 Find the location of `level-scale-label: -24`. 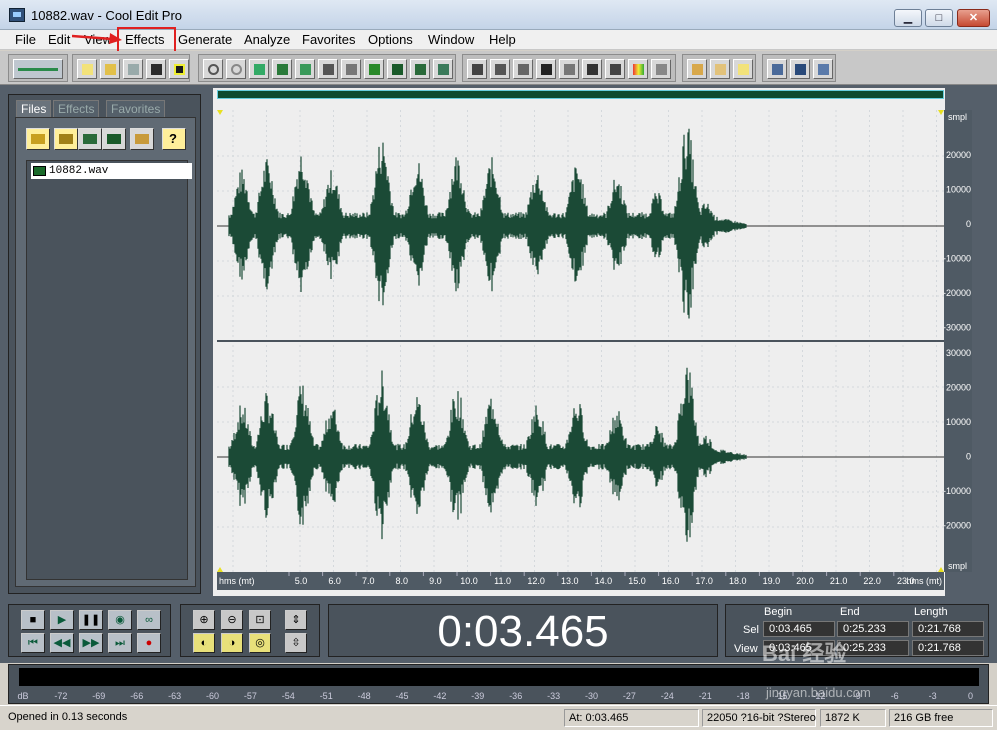

level-scale-label: -24 is located at coordinates (667, 696).